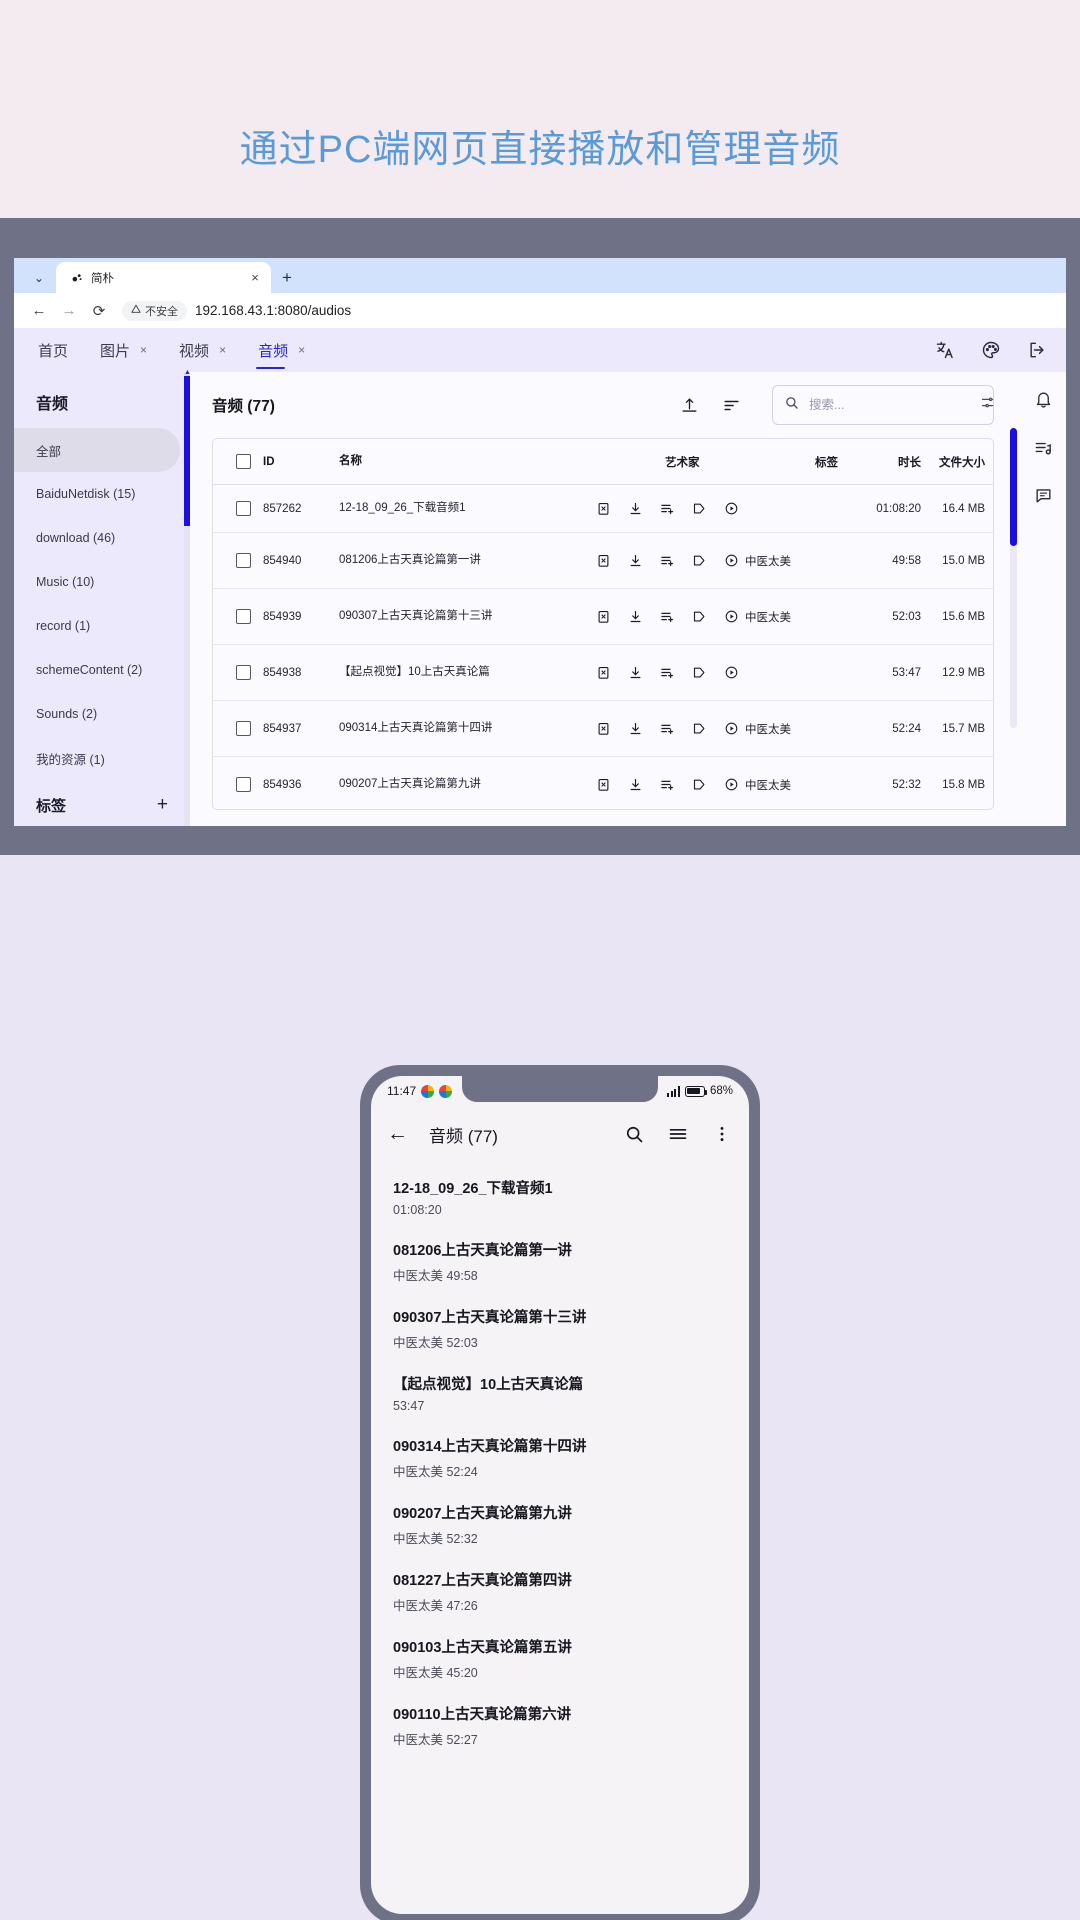 The width and height of the screenshot is (1080, 1920). I want to click on column-header-size: 文件大小, so click(955, 462).